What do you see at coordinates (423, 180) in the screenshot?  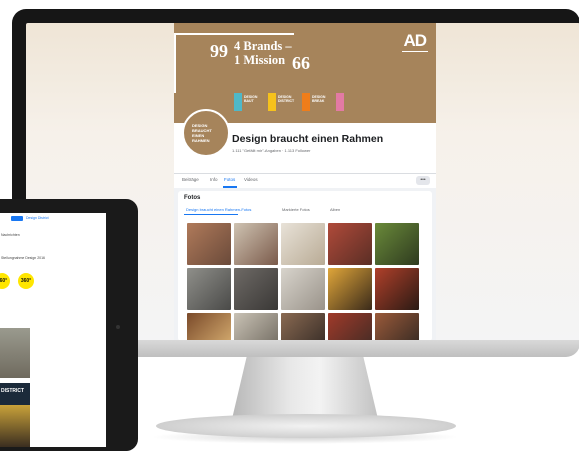 I see `more-options-button: •••` at bounding box center [423, 180].